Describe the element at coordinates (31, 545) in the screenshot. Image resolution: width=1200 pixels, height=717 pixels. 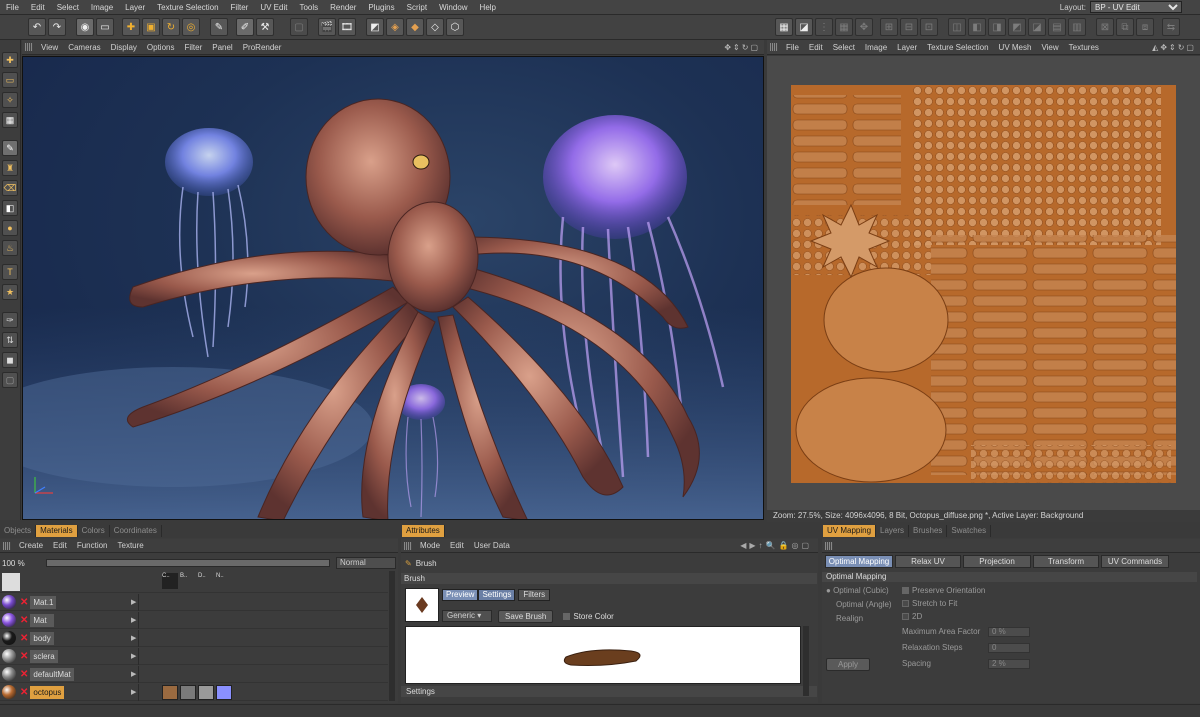
I see `mat-menu-create: Create` at that location.